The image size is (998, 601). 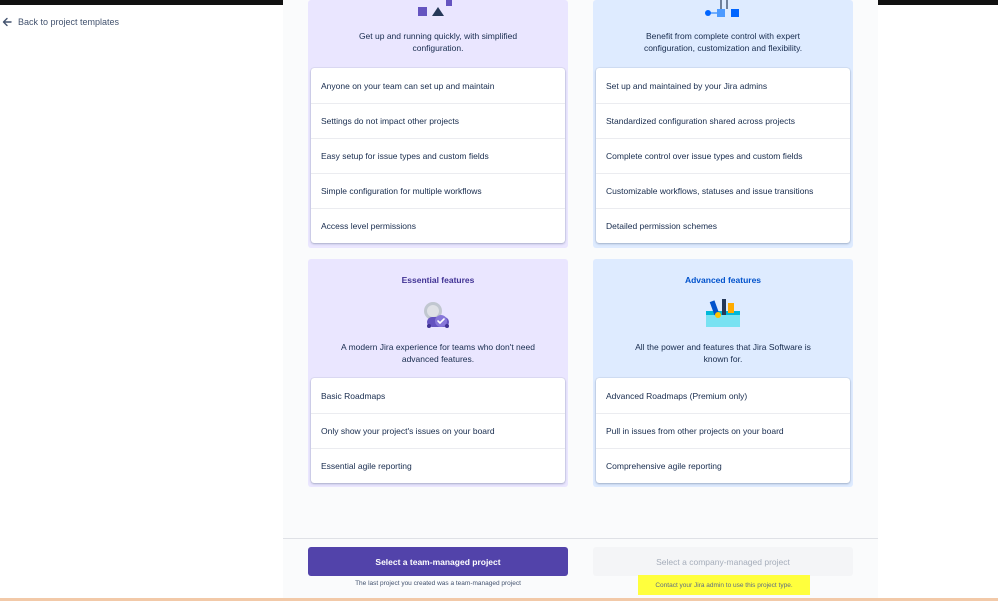 What do you see at coordinates (438, 120) in the screenshot?
I see `list-item: Settings do not impact other projects` at bounding box center [438, 120].